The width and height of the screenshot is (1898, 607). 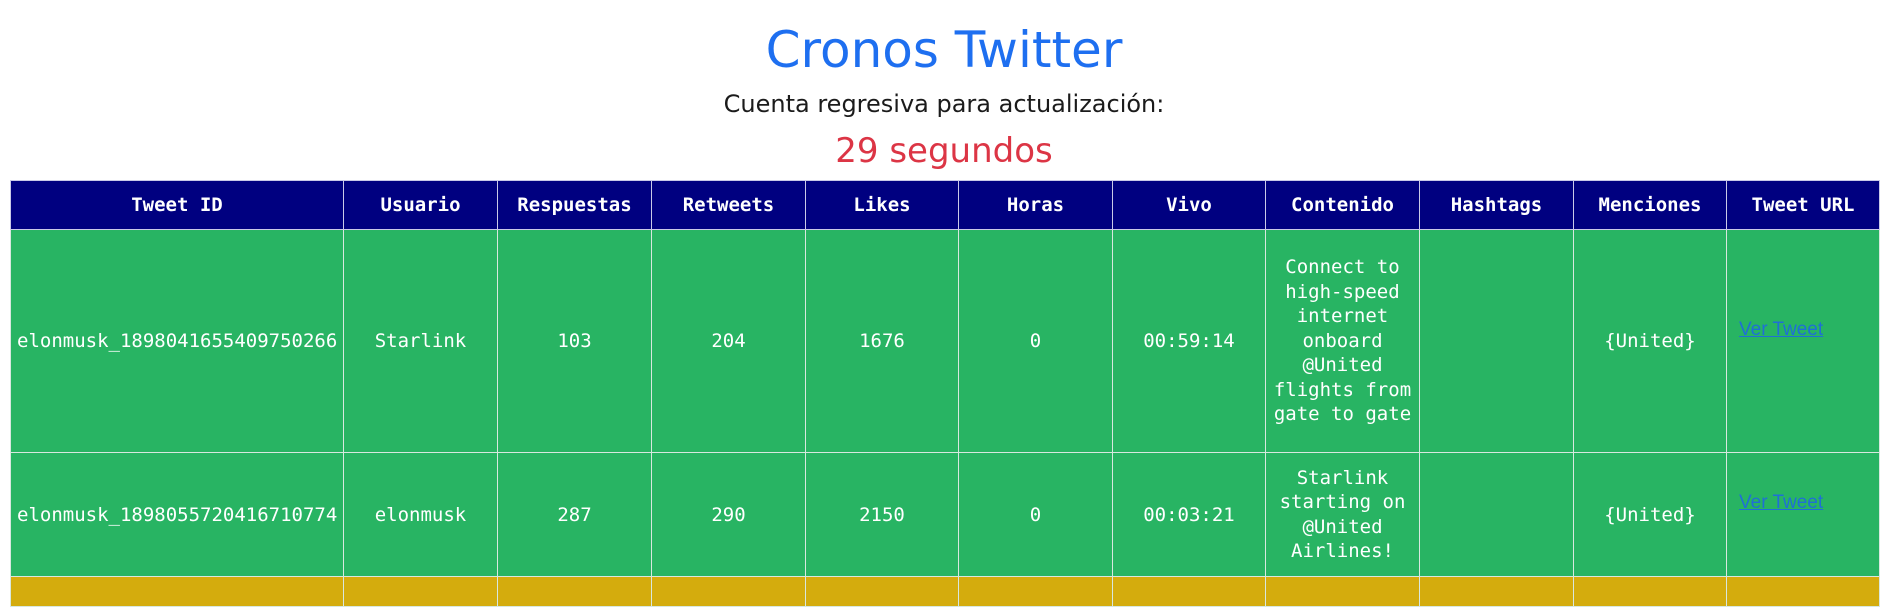 What do you see at coordinates (882, 514) in the screenshot?
I see `cell-likes: 2150` at bounding box center [882, 514].